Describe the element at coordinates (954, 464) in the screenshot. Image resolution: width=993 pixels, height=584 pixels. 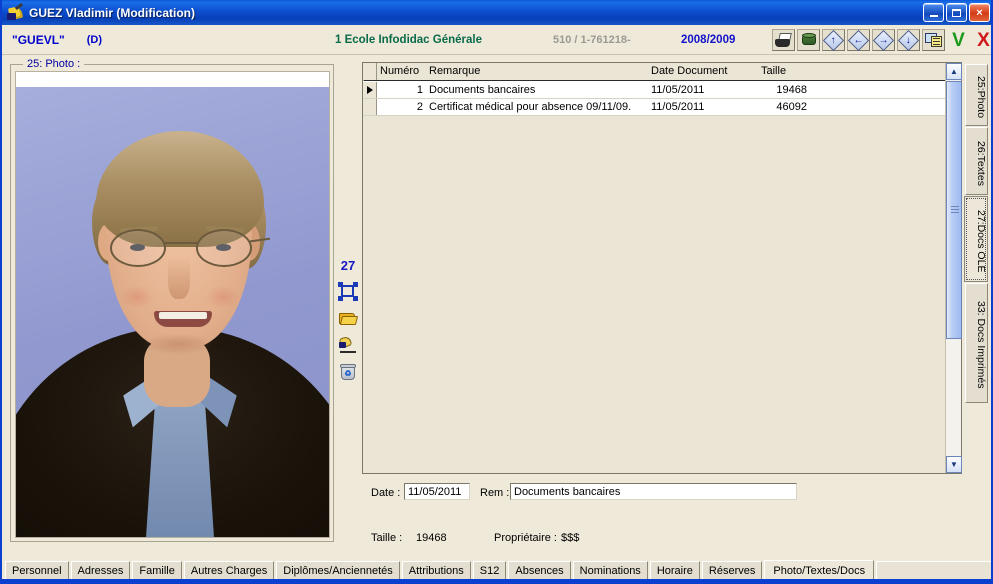
I see `scroll-down-button: ▼` at that location.